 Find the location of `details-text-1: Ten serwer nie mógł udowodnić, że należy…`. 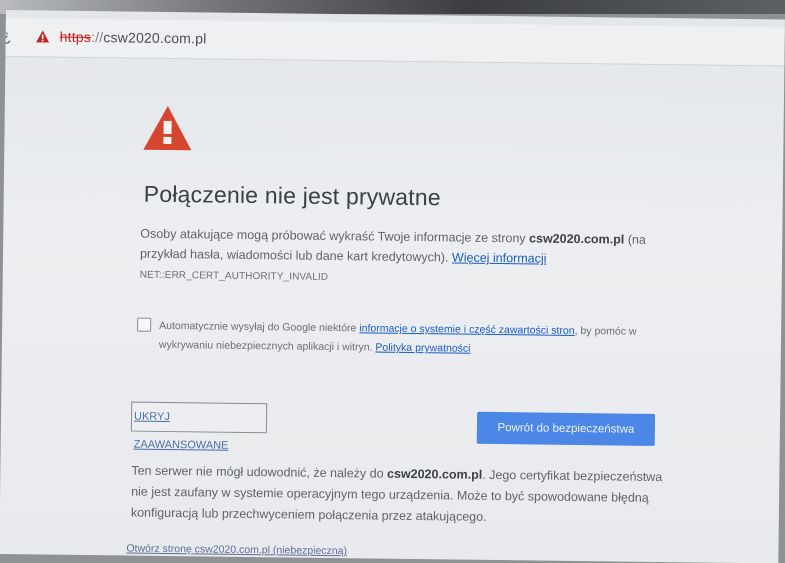

details-text-1: Ten serwer nie mógł udowodnić, że należy… is located at coordinates (259, 472).